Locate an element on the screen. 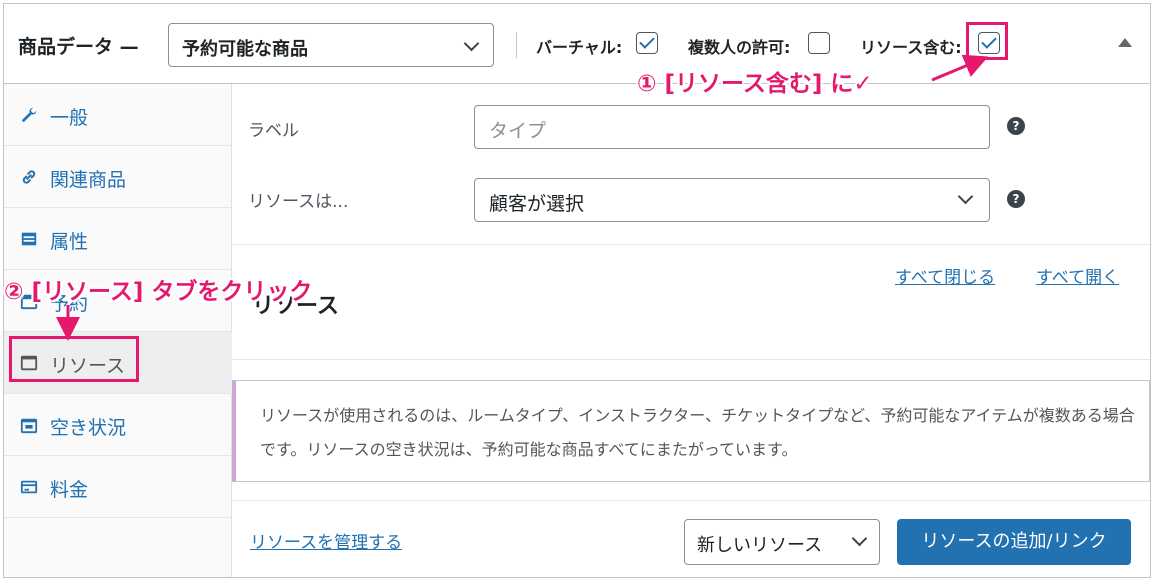 The width and height of the screenshot is (1156, 582). virtual-checkbox is located at coordinates (647, 43).